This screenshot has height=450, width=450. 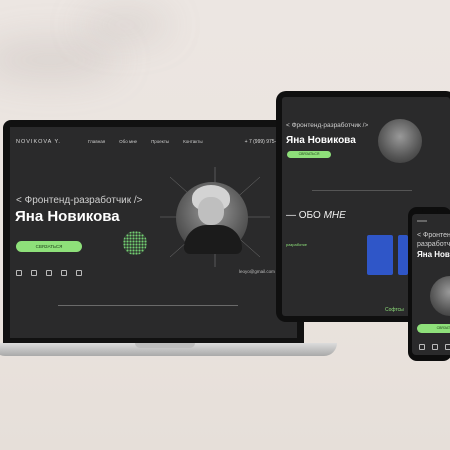 What do you see at coordinates (433, 328) in the screenshot?
I see `phone-contact-button: СВЯЗАТЬСЯ` at bounding box center [433, 328].